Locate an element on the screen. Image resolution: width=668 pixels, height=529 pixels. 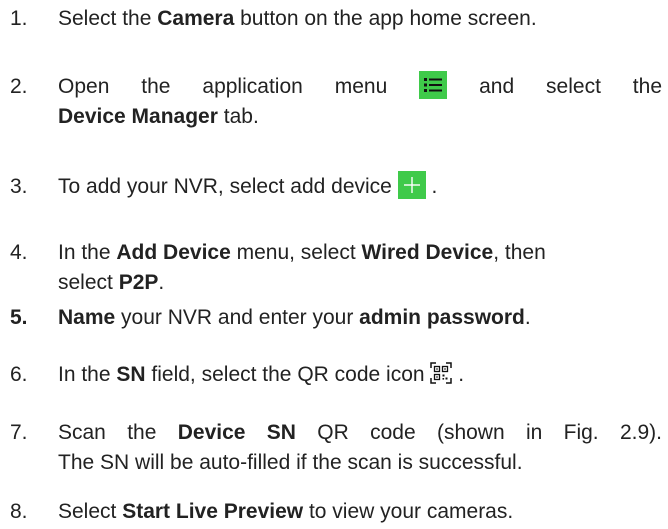
admin-password-label: admin password is located at coordinates (442, 317).